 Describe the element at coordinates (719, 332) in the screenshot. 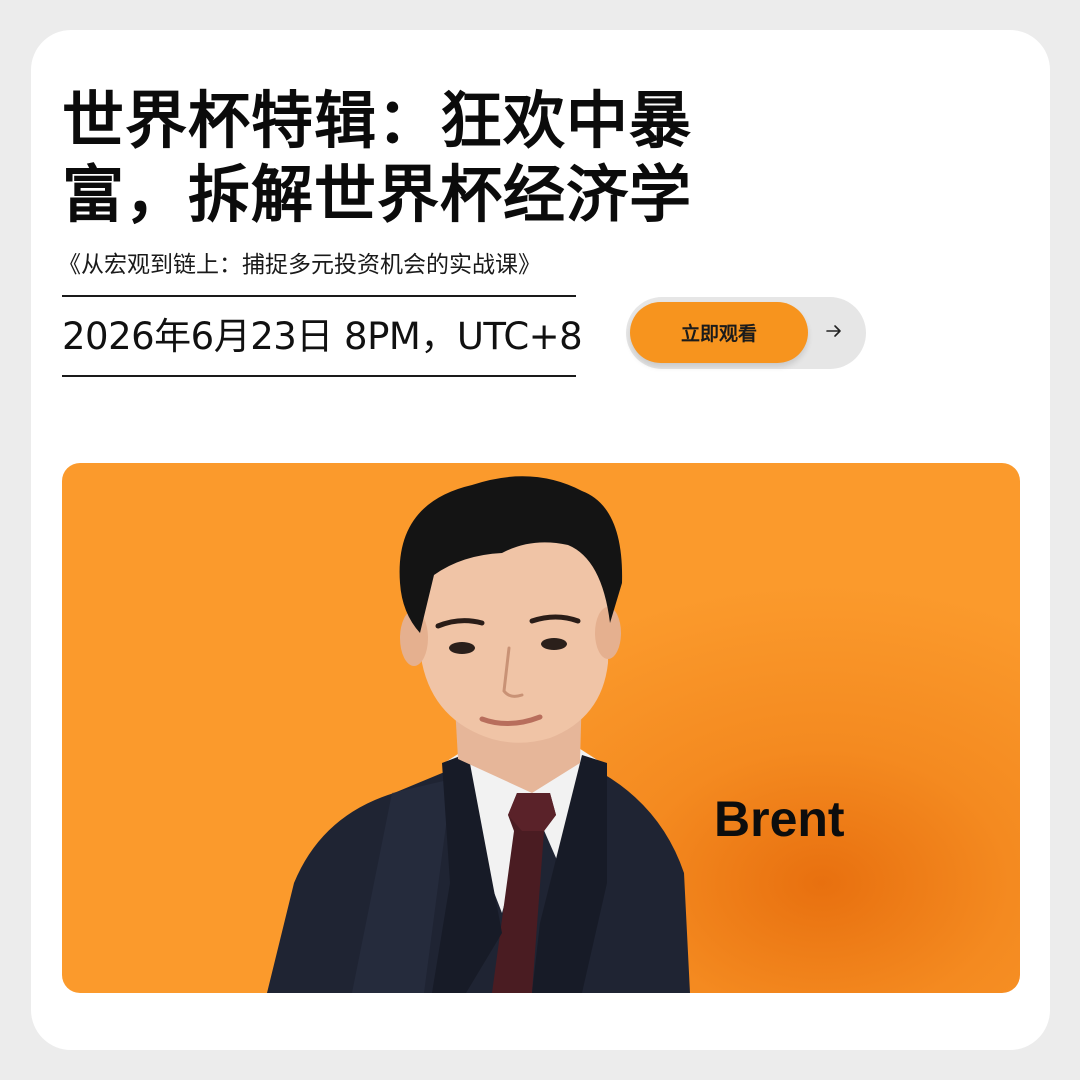

I see `watch-now-button: 立即观看` at that location.